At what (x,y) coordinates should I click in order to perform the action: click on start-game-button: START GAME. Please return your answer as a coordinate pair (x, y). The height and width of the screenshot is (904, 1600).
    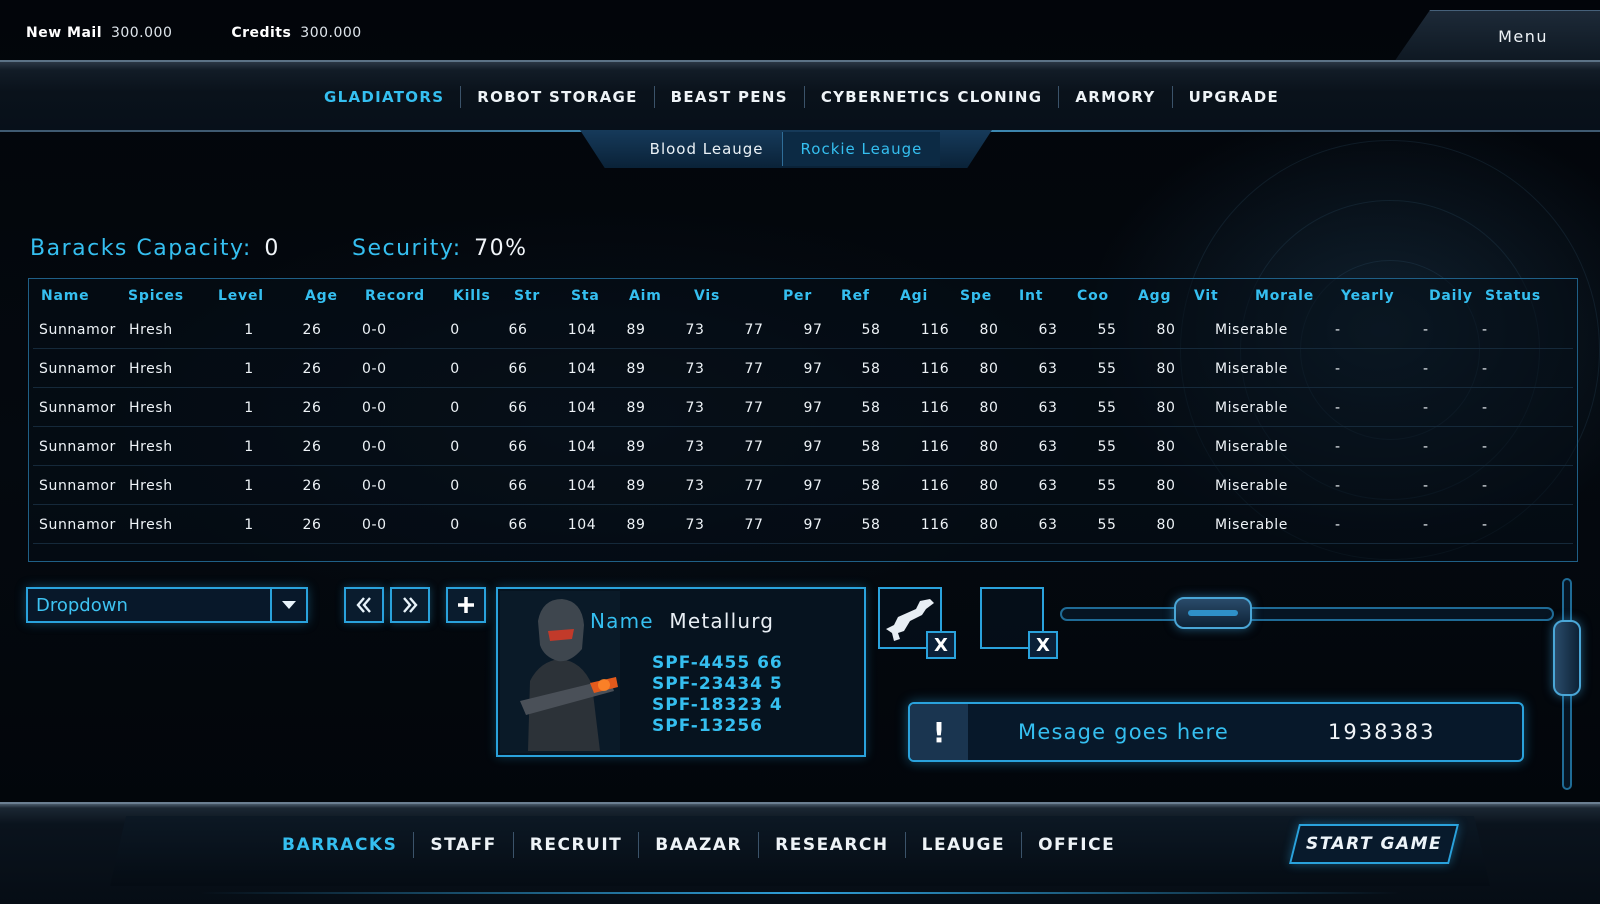
    Looking at the image, I should click on (1374, 844).